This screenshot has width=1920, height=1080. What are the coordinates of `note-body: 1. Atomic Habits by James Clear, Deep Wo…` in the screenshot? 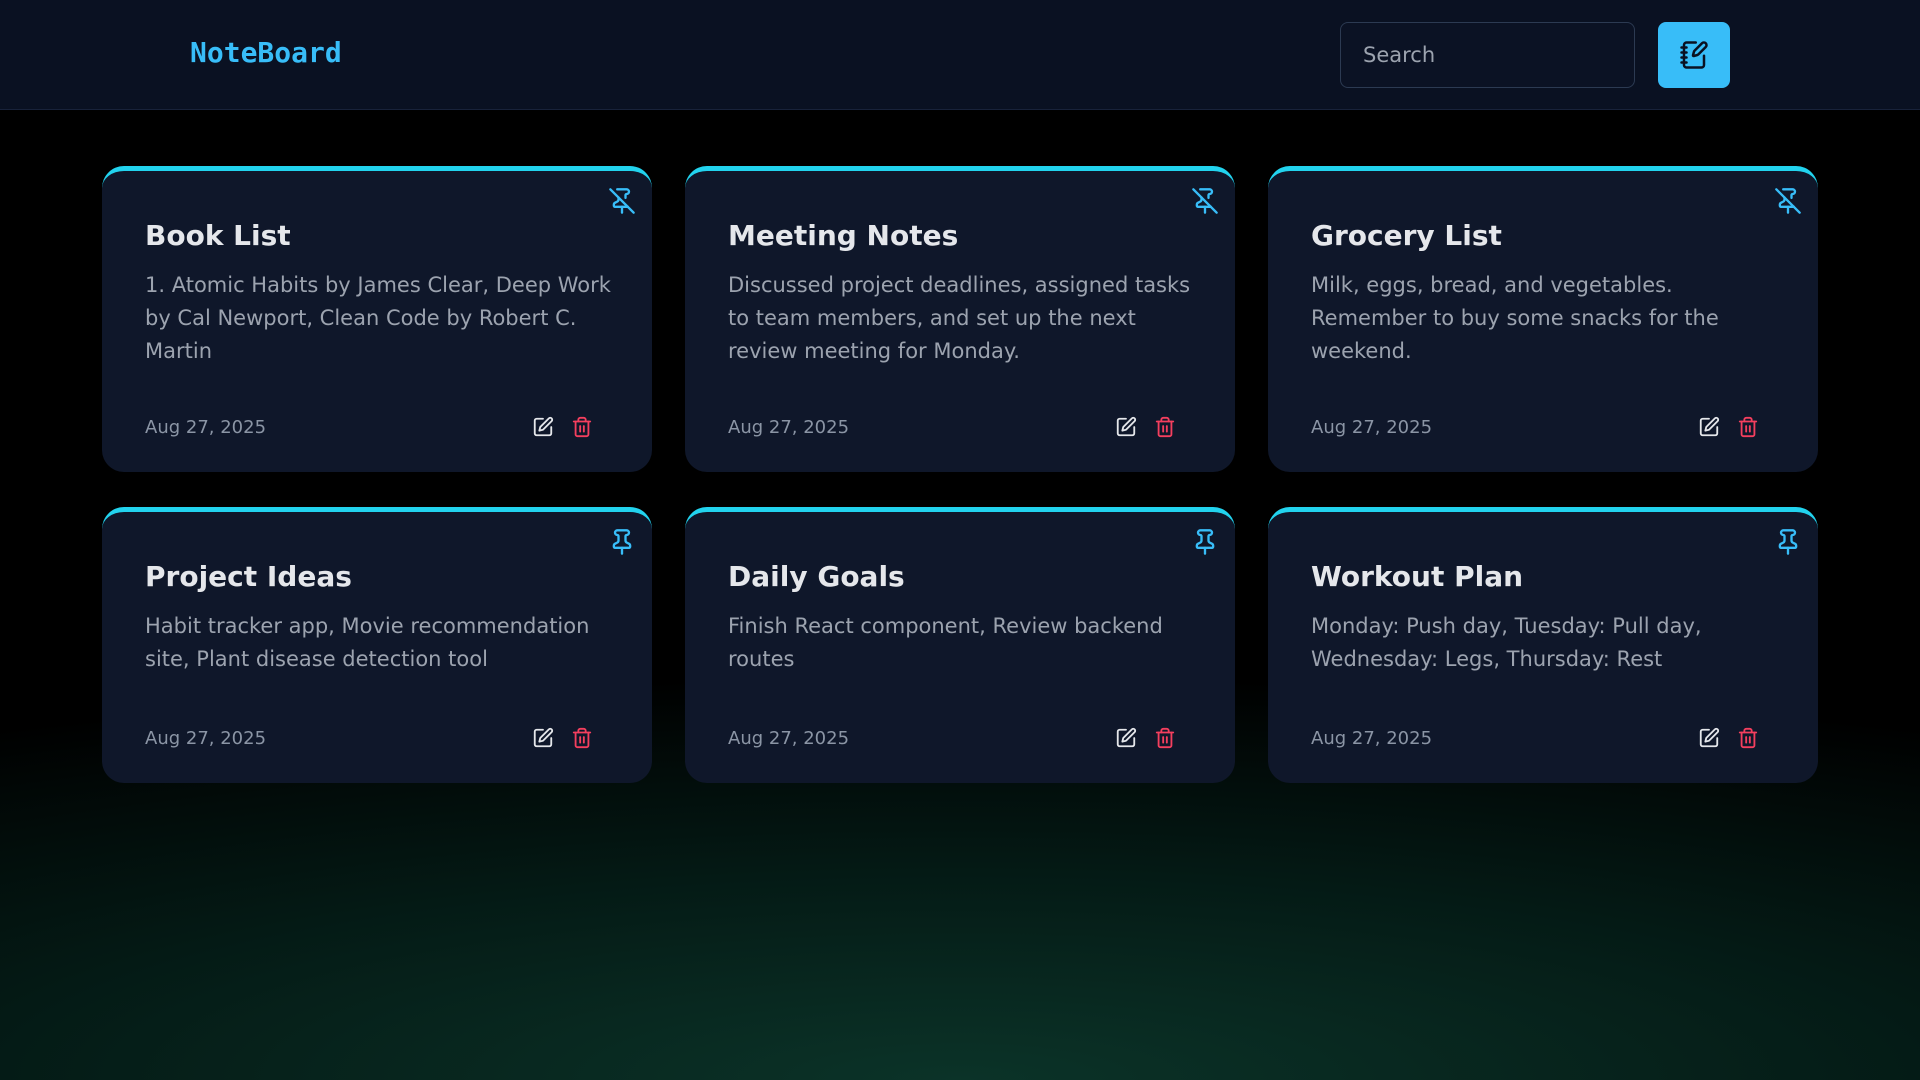 It's located at (378, 318).